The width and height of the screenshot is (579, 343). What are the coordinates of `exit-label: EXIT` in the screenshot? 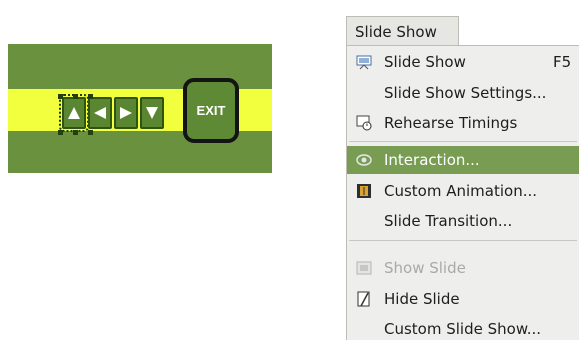 It's located at (211, 110).